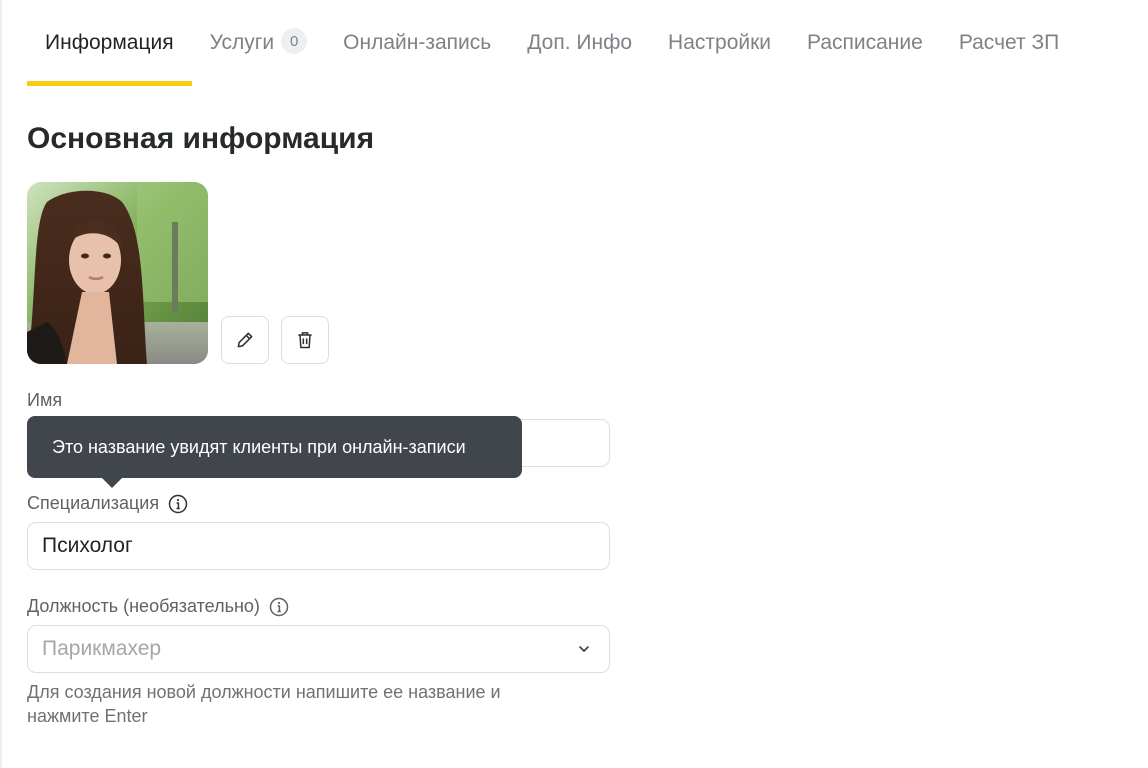 The height and width of the screenshot is (768, 1148). I want to click on left-divider, so click(1, 384).